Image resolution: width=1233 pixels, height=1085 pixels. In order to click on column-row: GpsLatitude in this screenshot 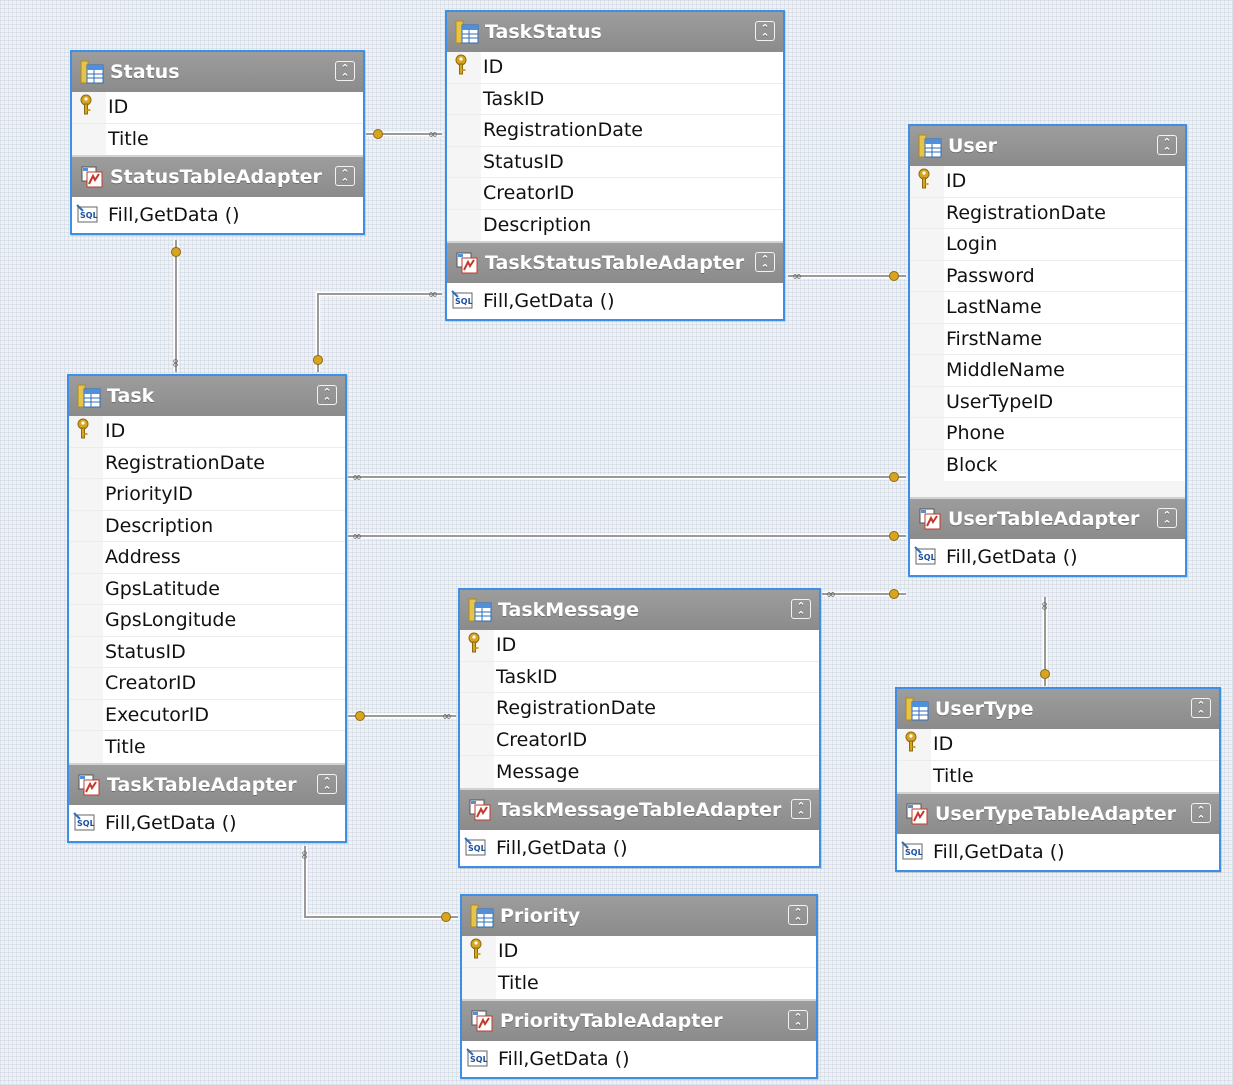, I will do `click(207, 589)`.